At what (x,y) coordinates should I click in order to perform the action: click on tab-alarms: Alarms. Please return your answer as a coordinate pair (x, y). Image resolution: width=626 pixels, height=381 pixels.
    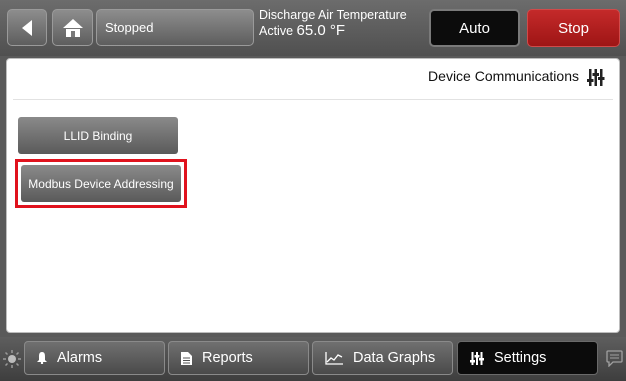
    Looking at the image, I should click on (94, 358).